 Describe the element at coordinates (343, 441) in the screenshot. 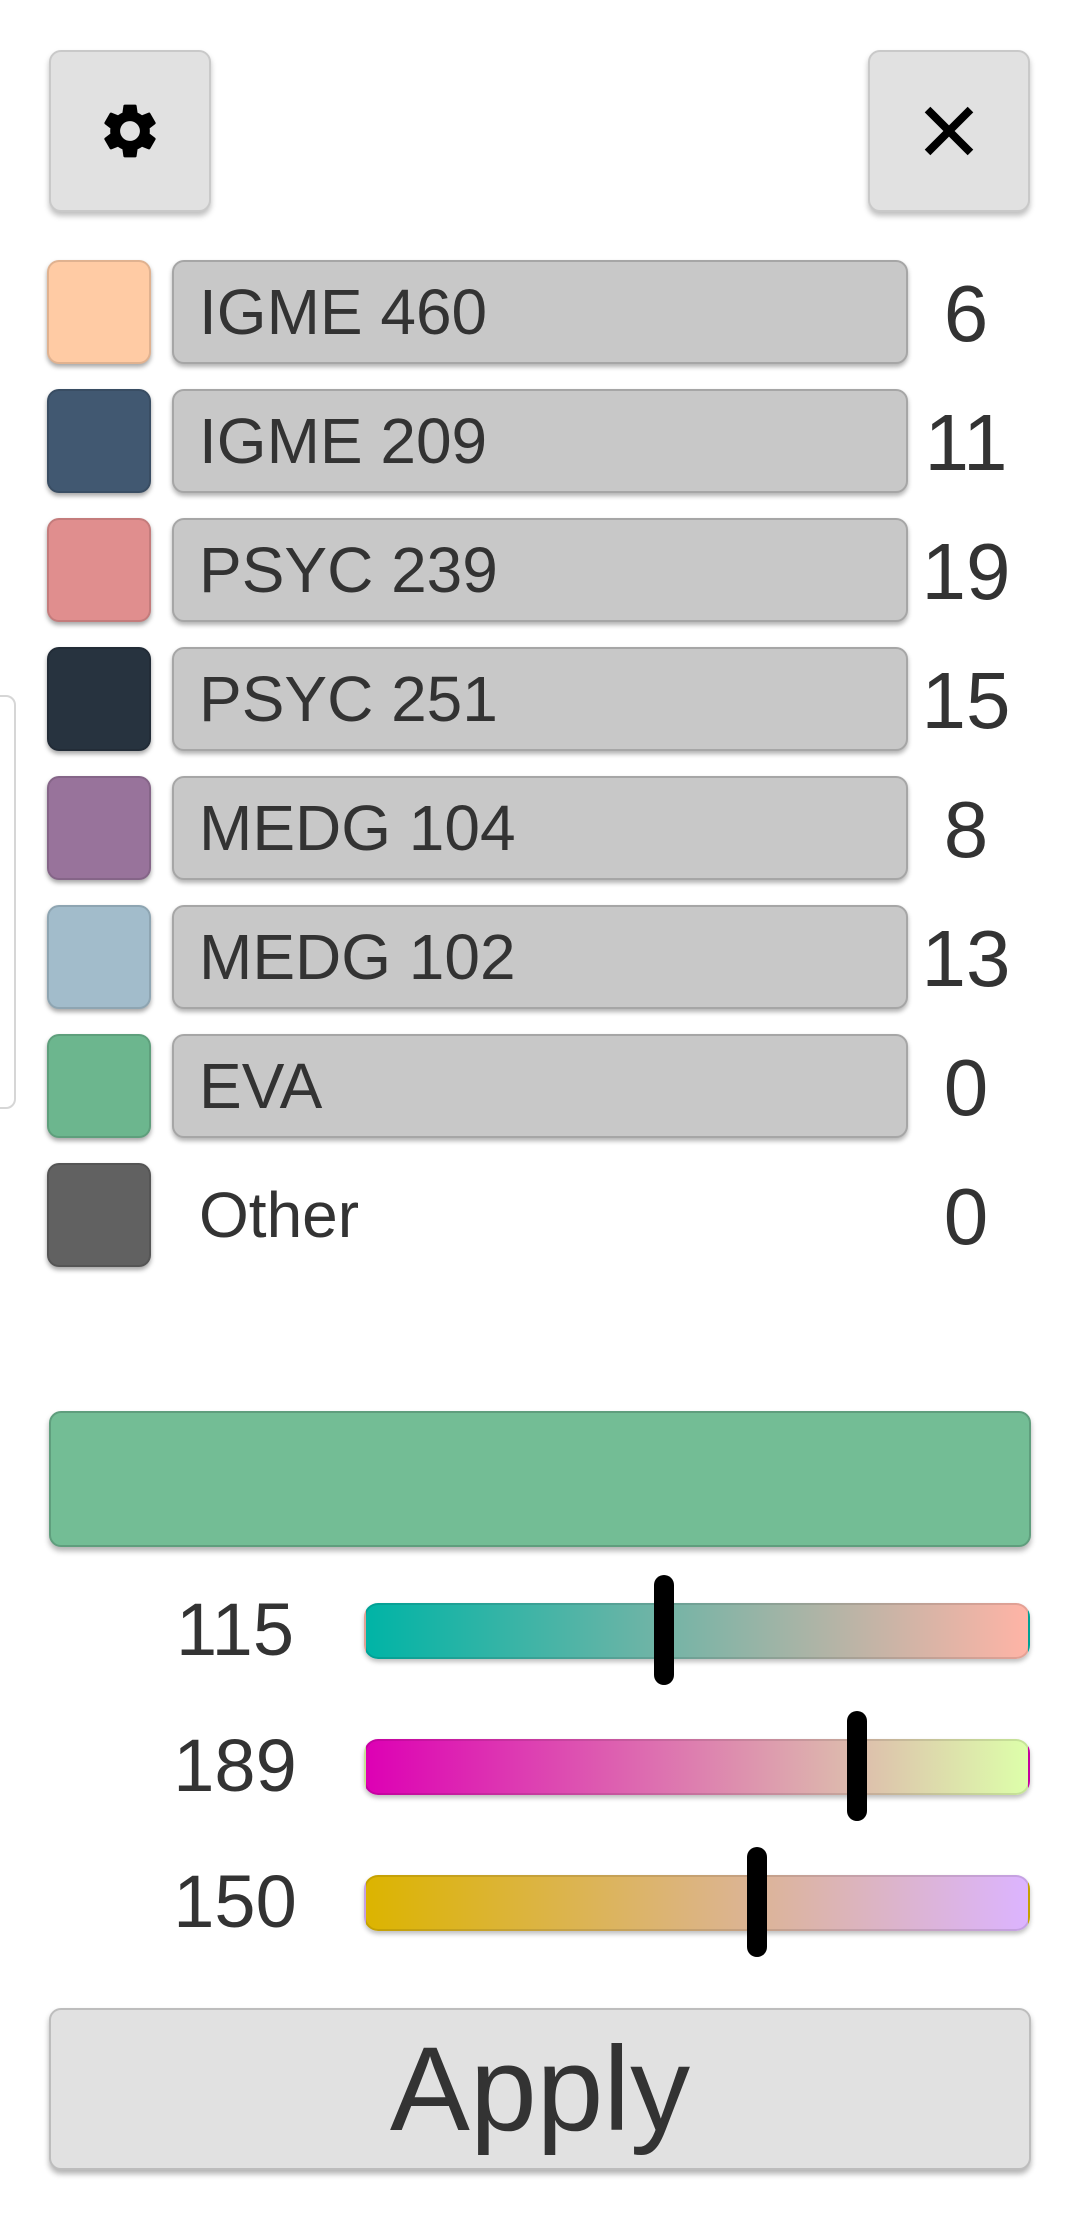

I see `category-name-label: IGME 209` at that location.